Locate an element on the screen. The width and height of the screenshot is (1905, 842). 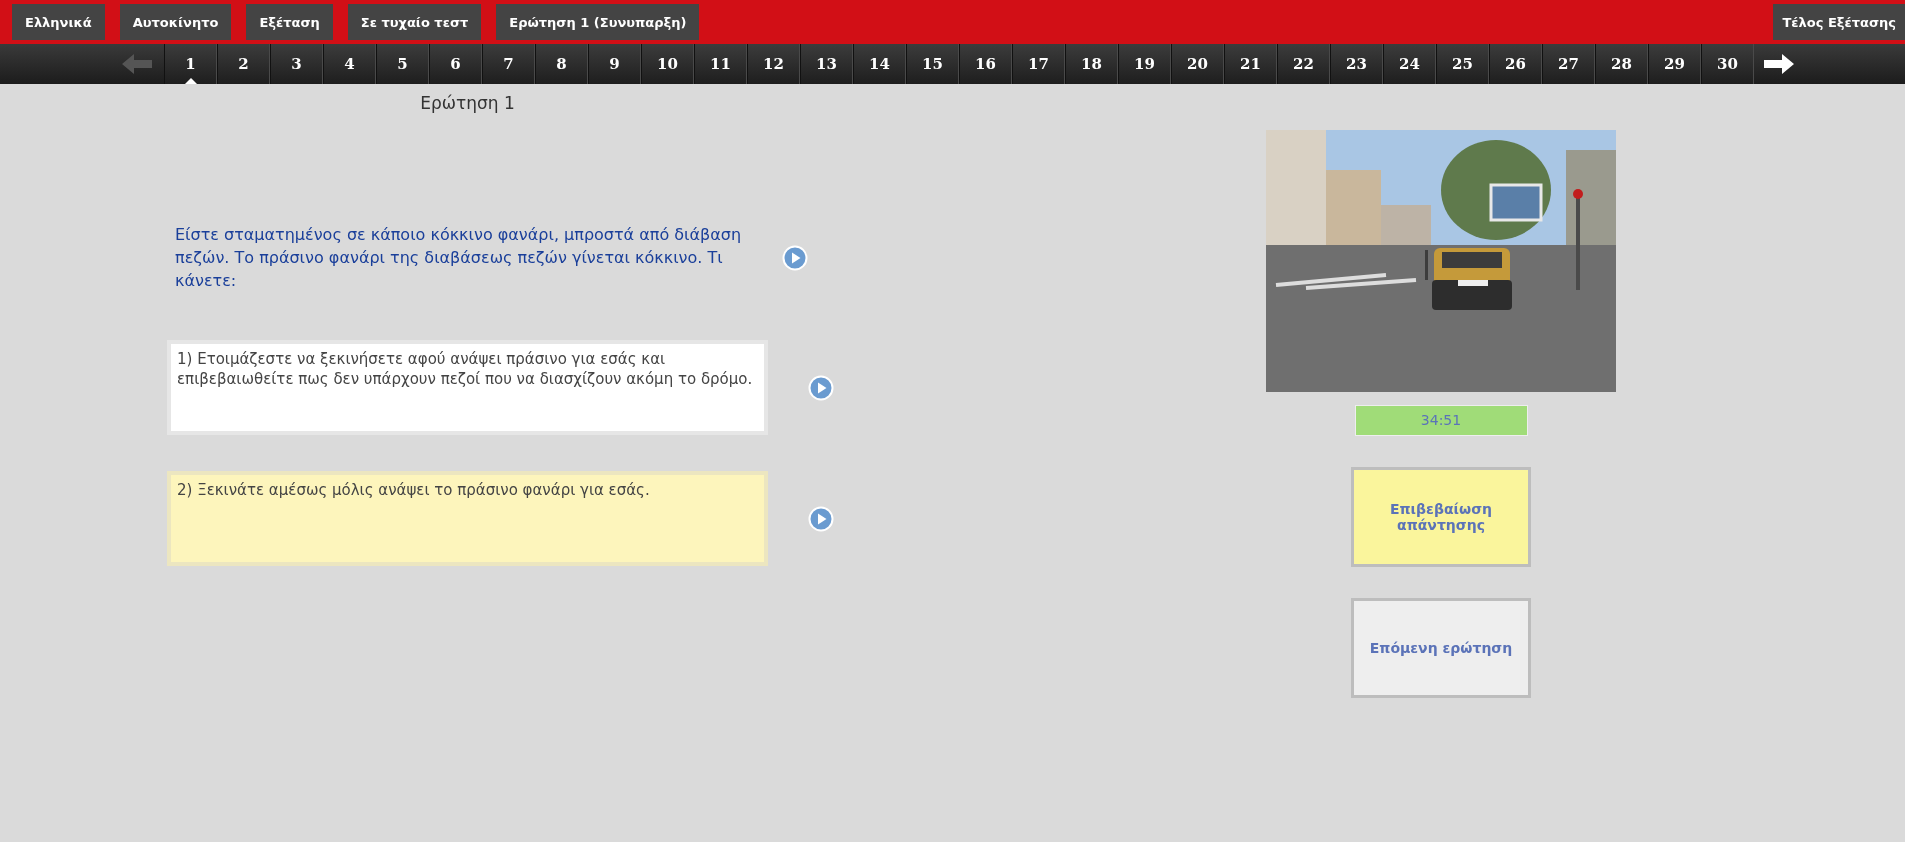
next-question-button: Επόμενη ερώτηση is located at coordinates (1441, 648).